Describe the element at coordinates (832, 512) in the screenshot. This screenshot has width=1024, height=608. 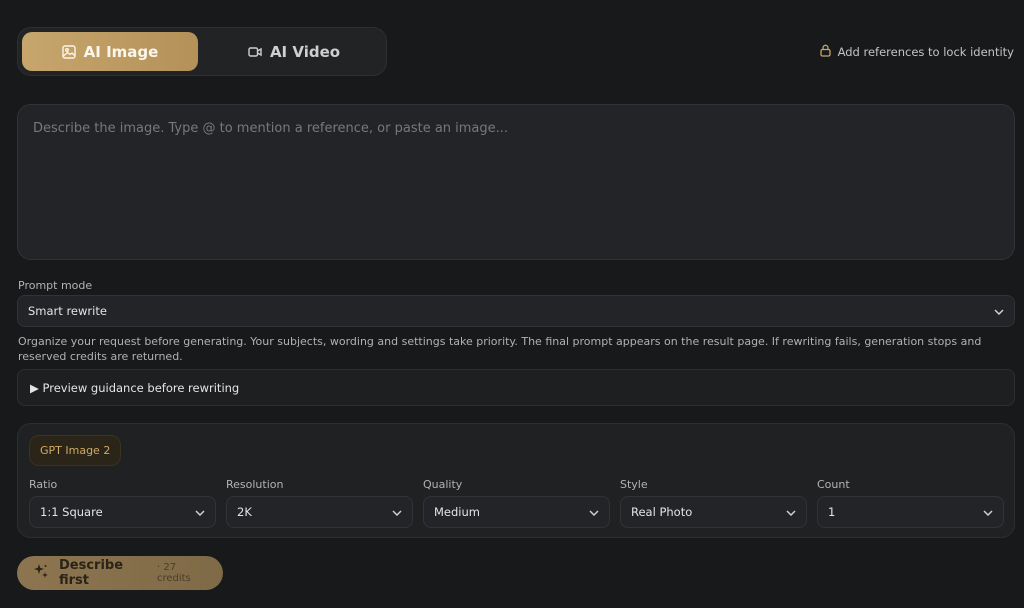
I see `count-value: 1` at that location.